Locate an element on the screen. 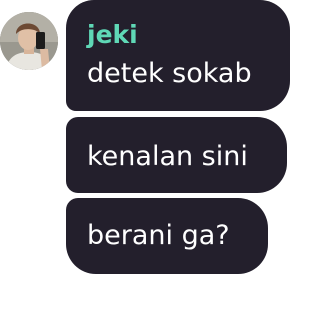  sender-avatar is located at coordinates (29, 41).